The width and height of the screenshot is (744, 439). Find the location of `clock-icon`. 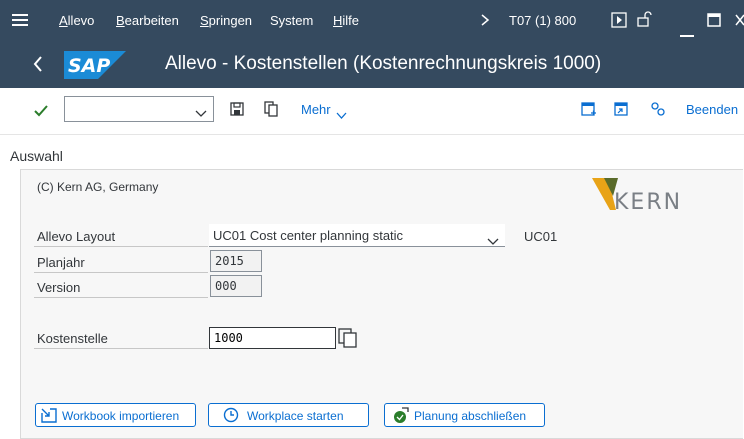

clock-icon is located at coordinates (231, 416).